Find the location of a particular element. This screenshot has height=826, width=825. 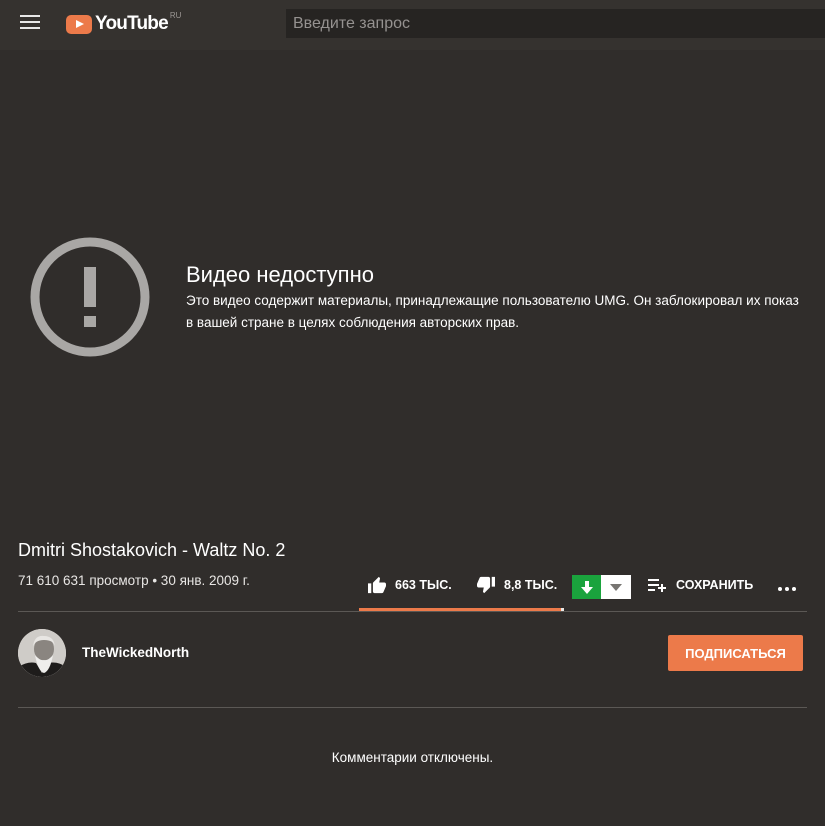

top-bar: YouTube RU is located at coordinates (412, 25).